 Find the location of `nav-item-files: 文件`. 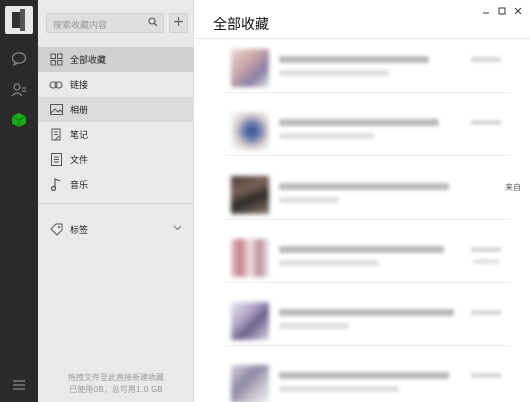

nav-item-files: 文件 is located at coordinates (116, 159).